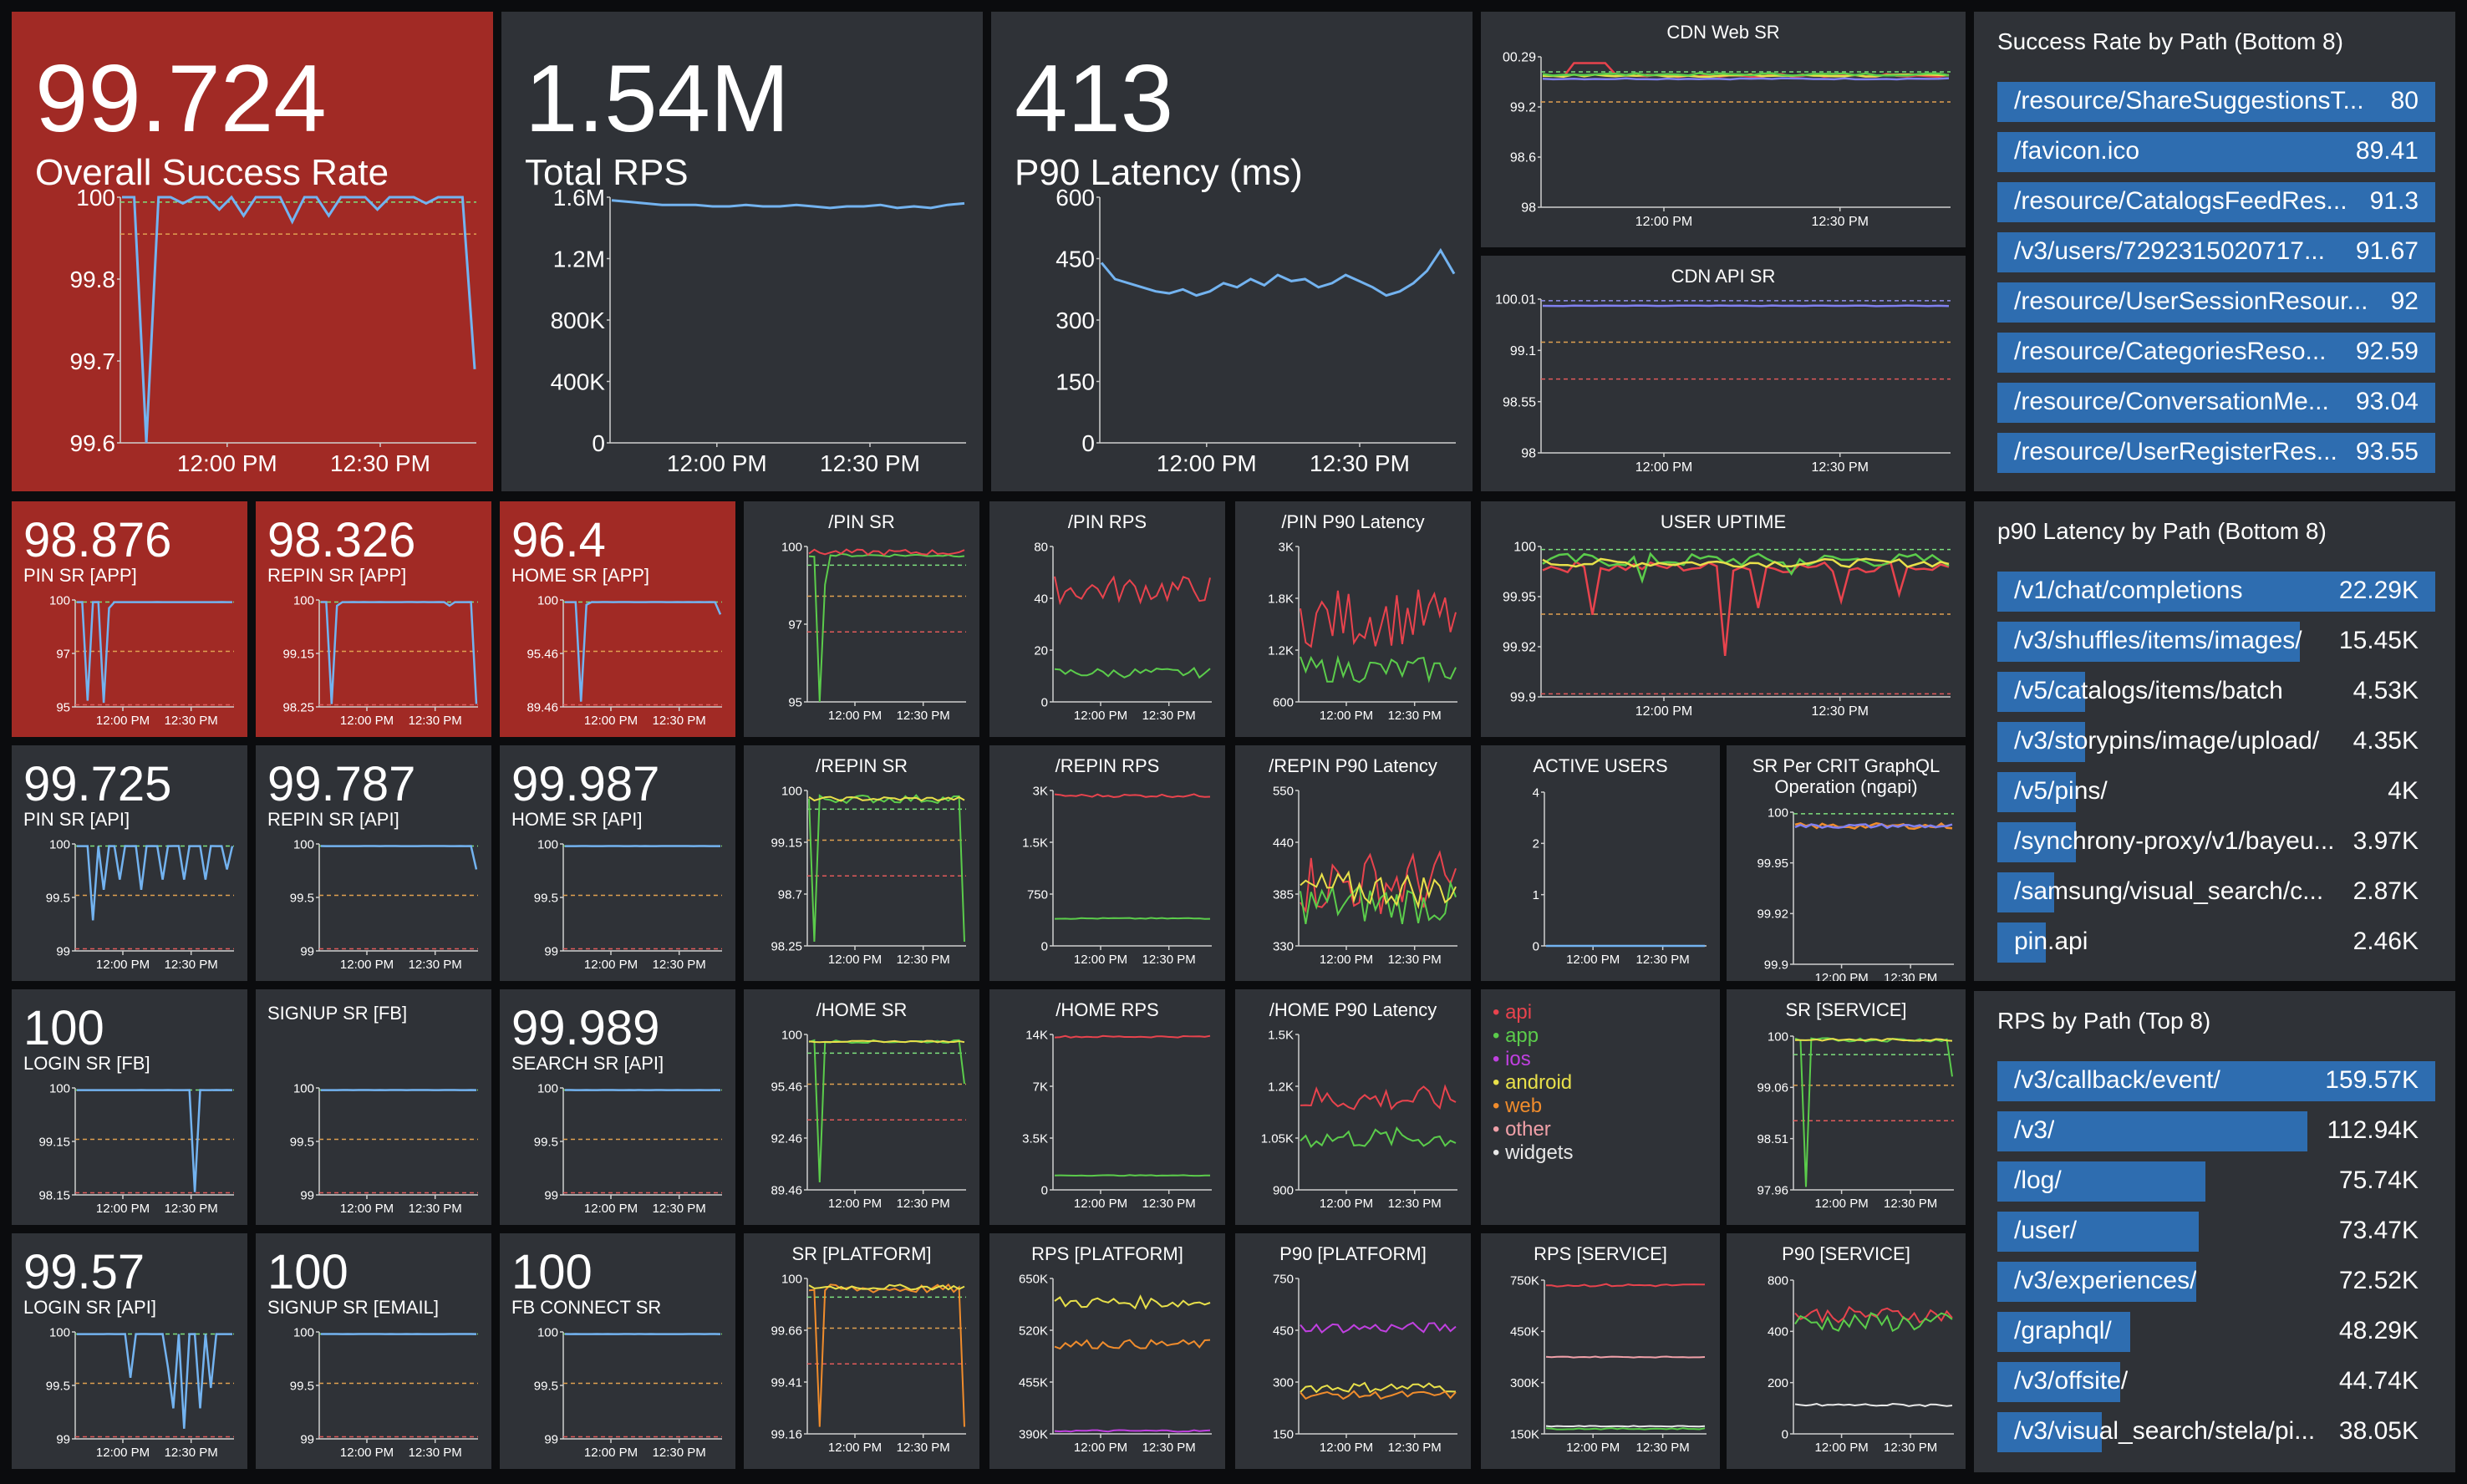 This screenshot has width=2467, height=1484. Describe the element at coordinates (2216, 1432) in the screenshot. I see `path-row: /v3/visual_search/stela/pi... 38.05K` at that location.